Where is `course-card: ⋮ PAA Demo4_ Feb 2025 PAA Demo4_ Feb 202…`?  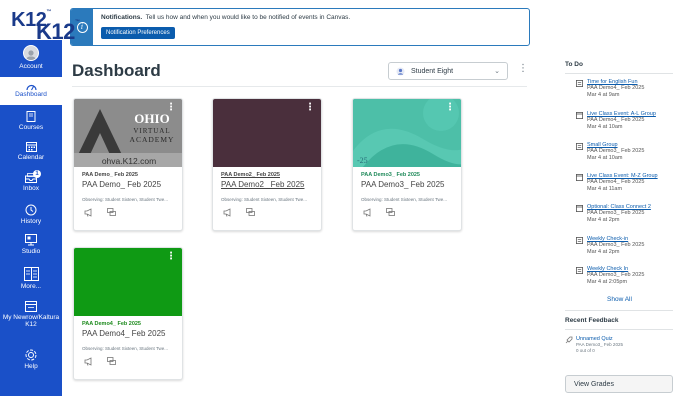 course-card: ⋮ PAA Demo4_ Feb 2025 PAA Demo4_ Feb 202… is located at coordinates (128, 313).